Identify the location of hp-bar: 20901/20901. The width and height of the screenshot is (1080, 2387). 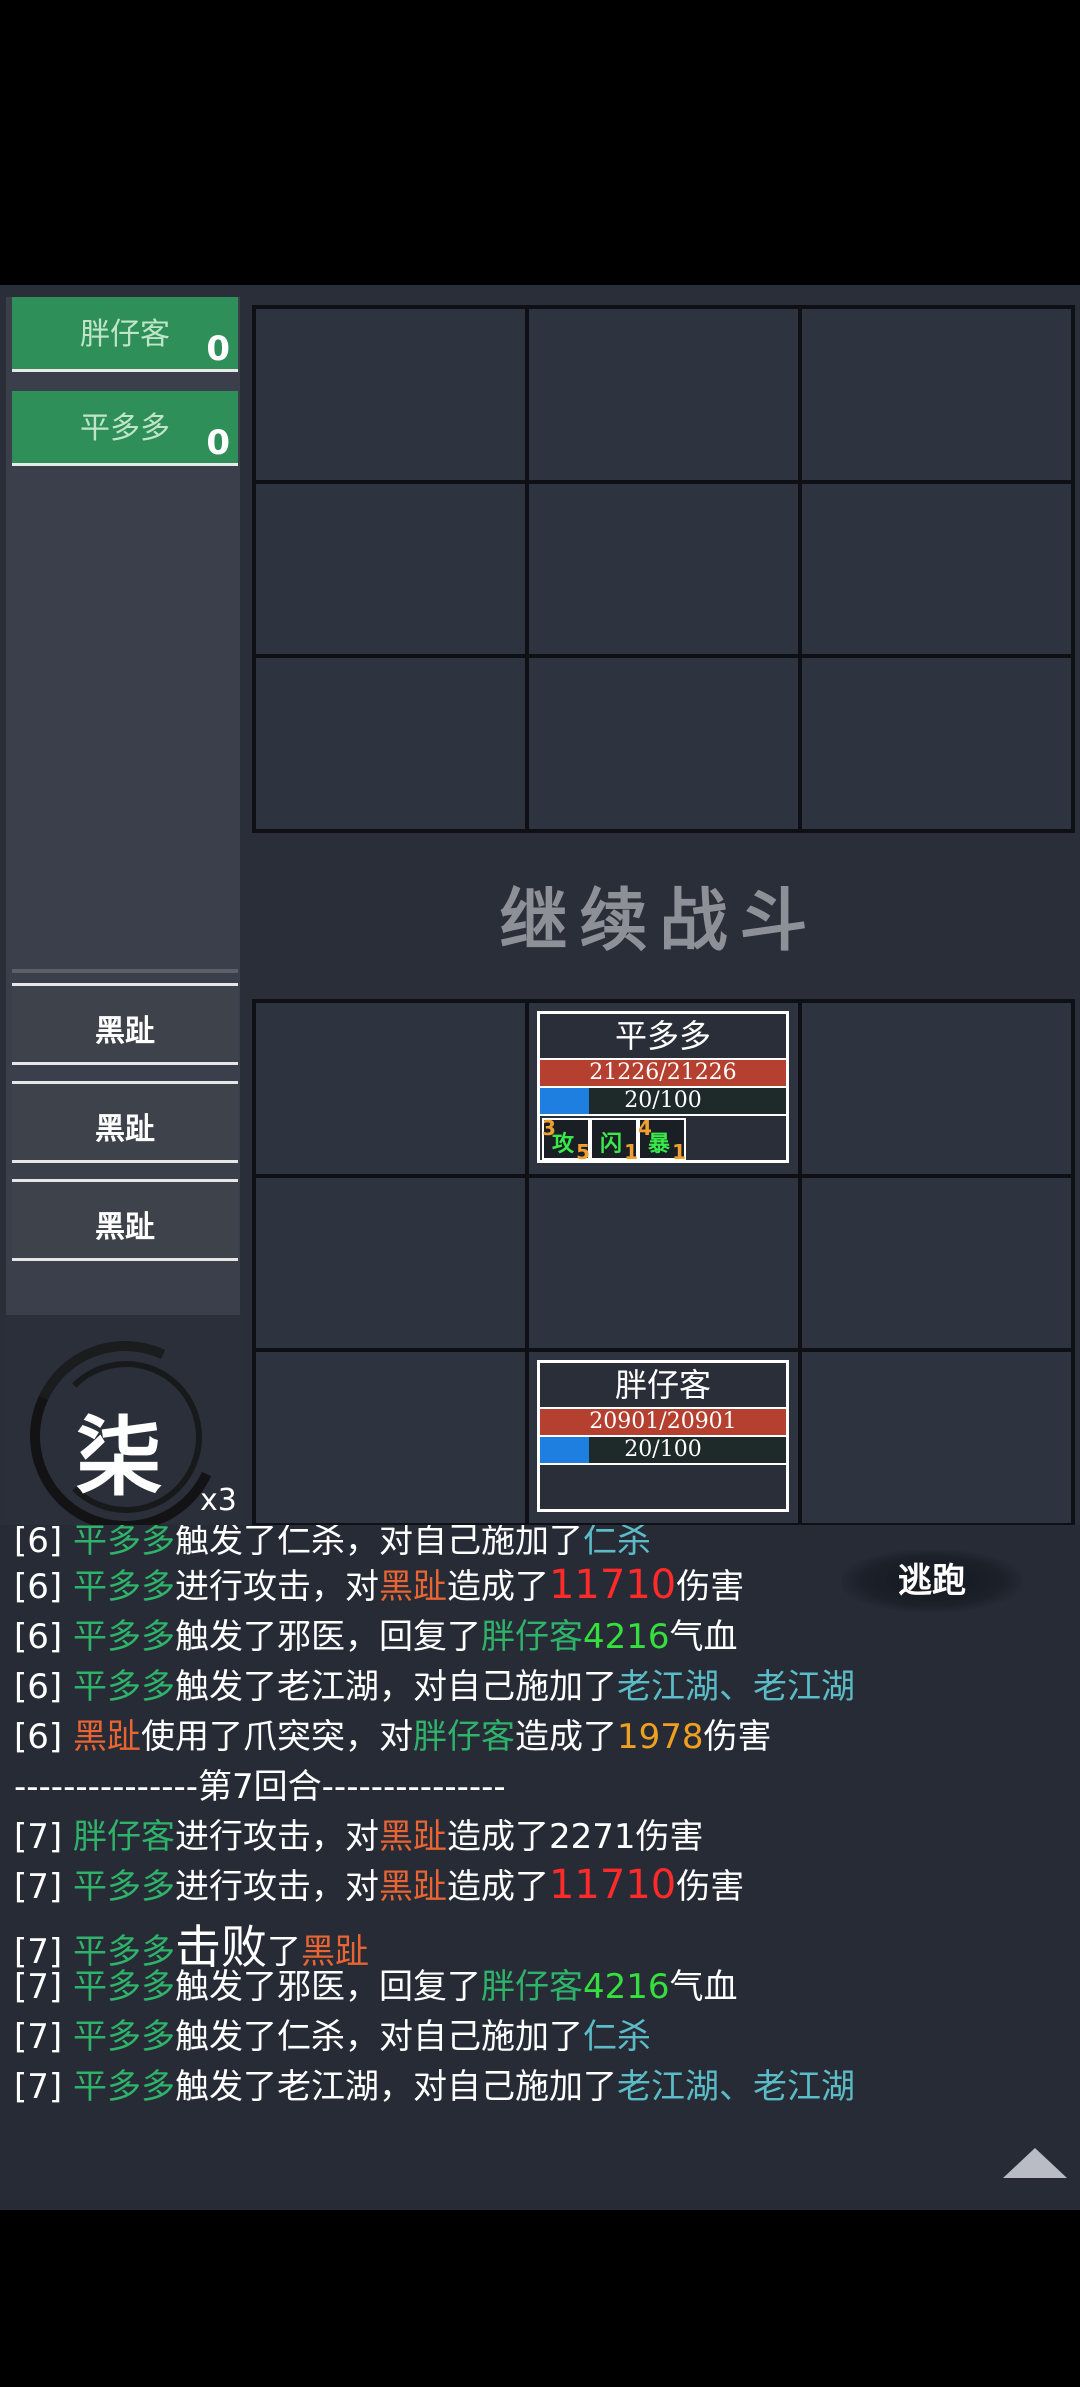
(663, 1423).